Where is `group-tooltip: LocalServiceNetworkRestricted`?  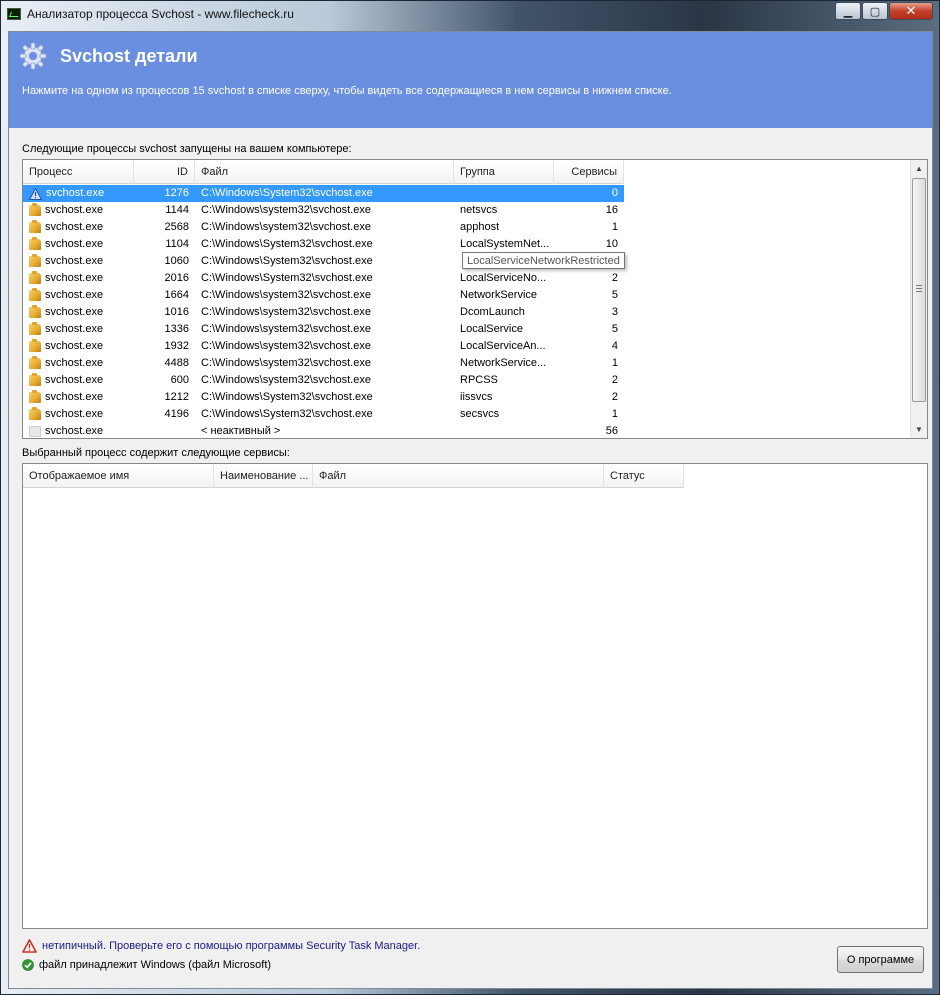
group-tooltip: LocalServiceNetworkRestricted is located at coordinates (543, 260).